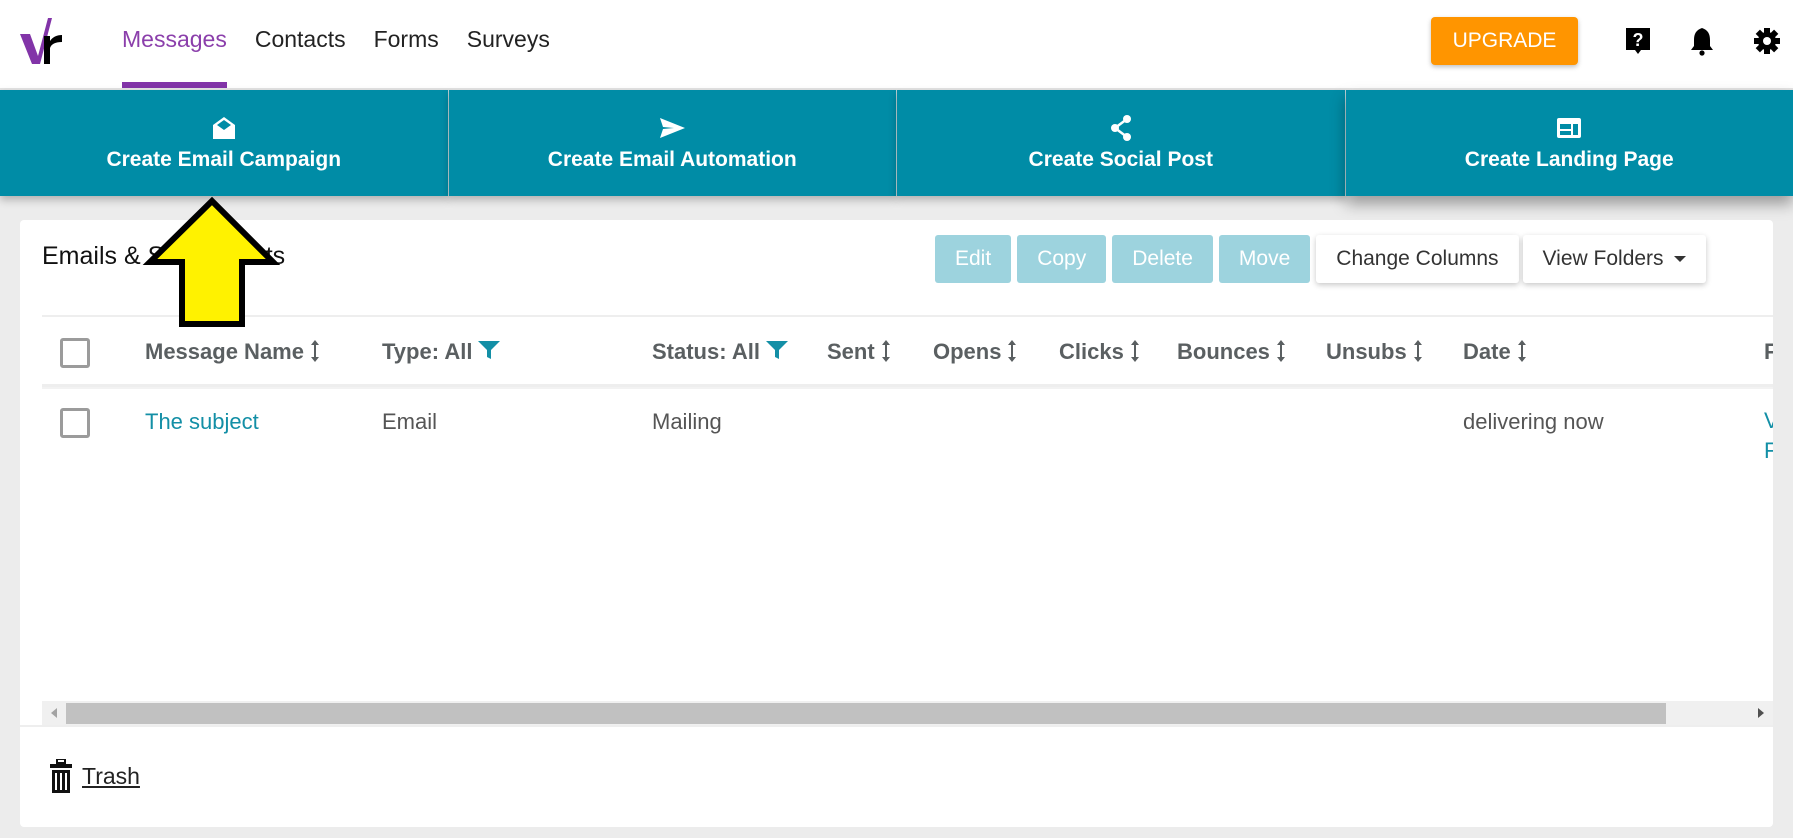 This screenshot has width=1793, height=838. Describe the element at coordinates (164, 256) in the screenshot. I see `card-title: Emails & Social Posts` at that location.